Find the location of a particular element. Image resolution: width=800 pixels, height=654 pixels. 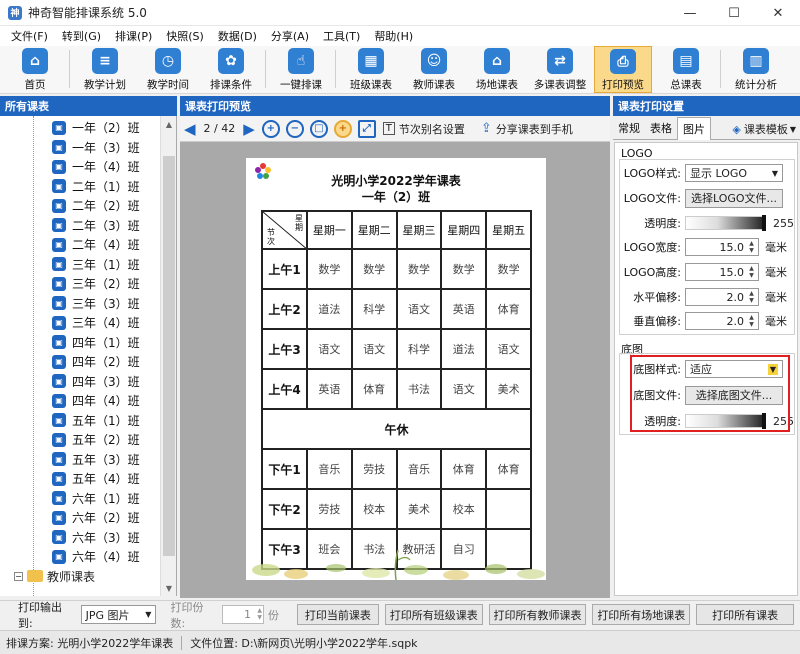

tree-item-class: ▣ 六年（2）班 is located at coordinates (70, 518).